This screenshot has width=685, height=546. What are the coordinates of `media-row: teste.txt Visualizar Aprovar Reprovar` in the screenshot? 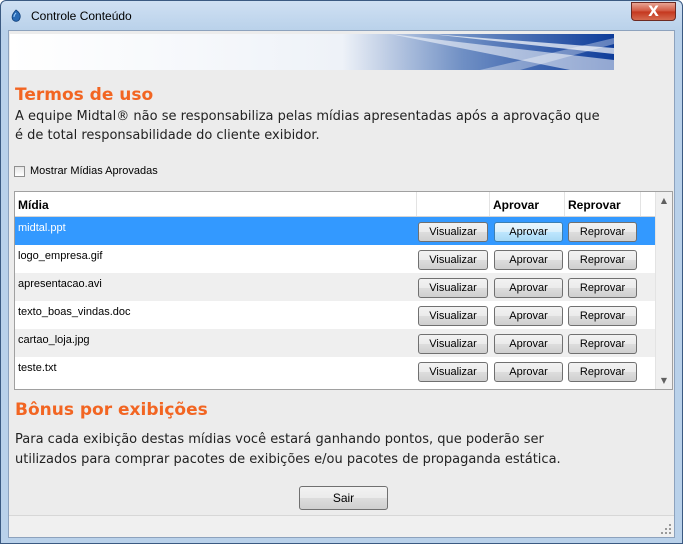 It's located at (335, 371).